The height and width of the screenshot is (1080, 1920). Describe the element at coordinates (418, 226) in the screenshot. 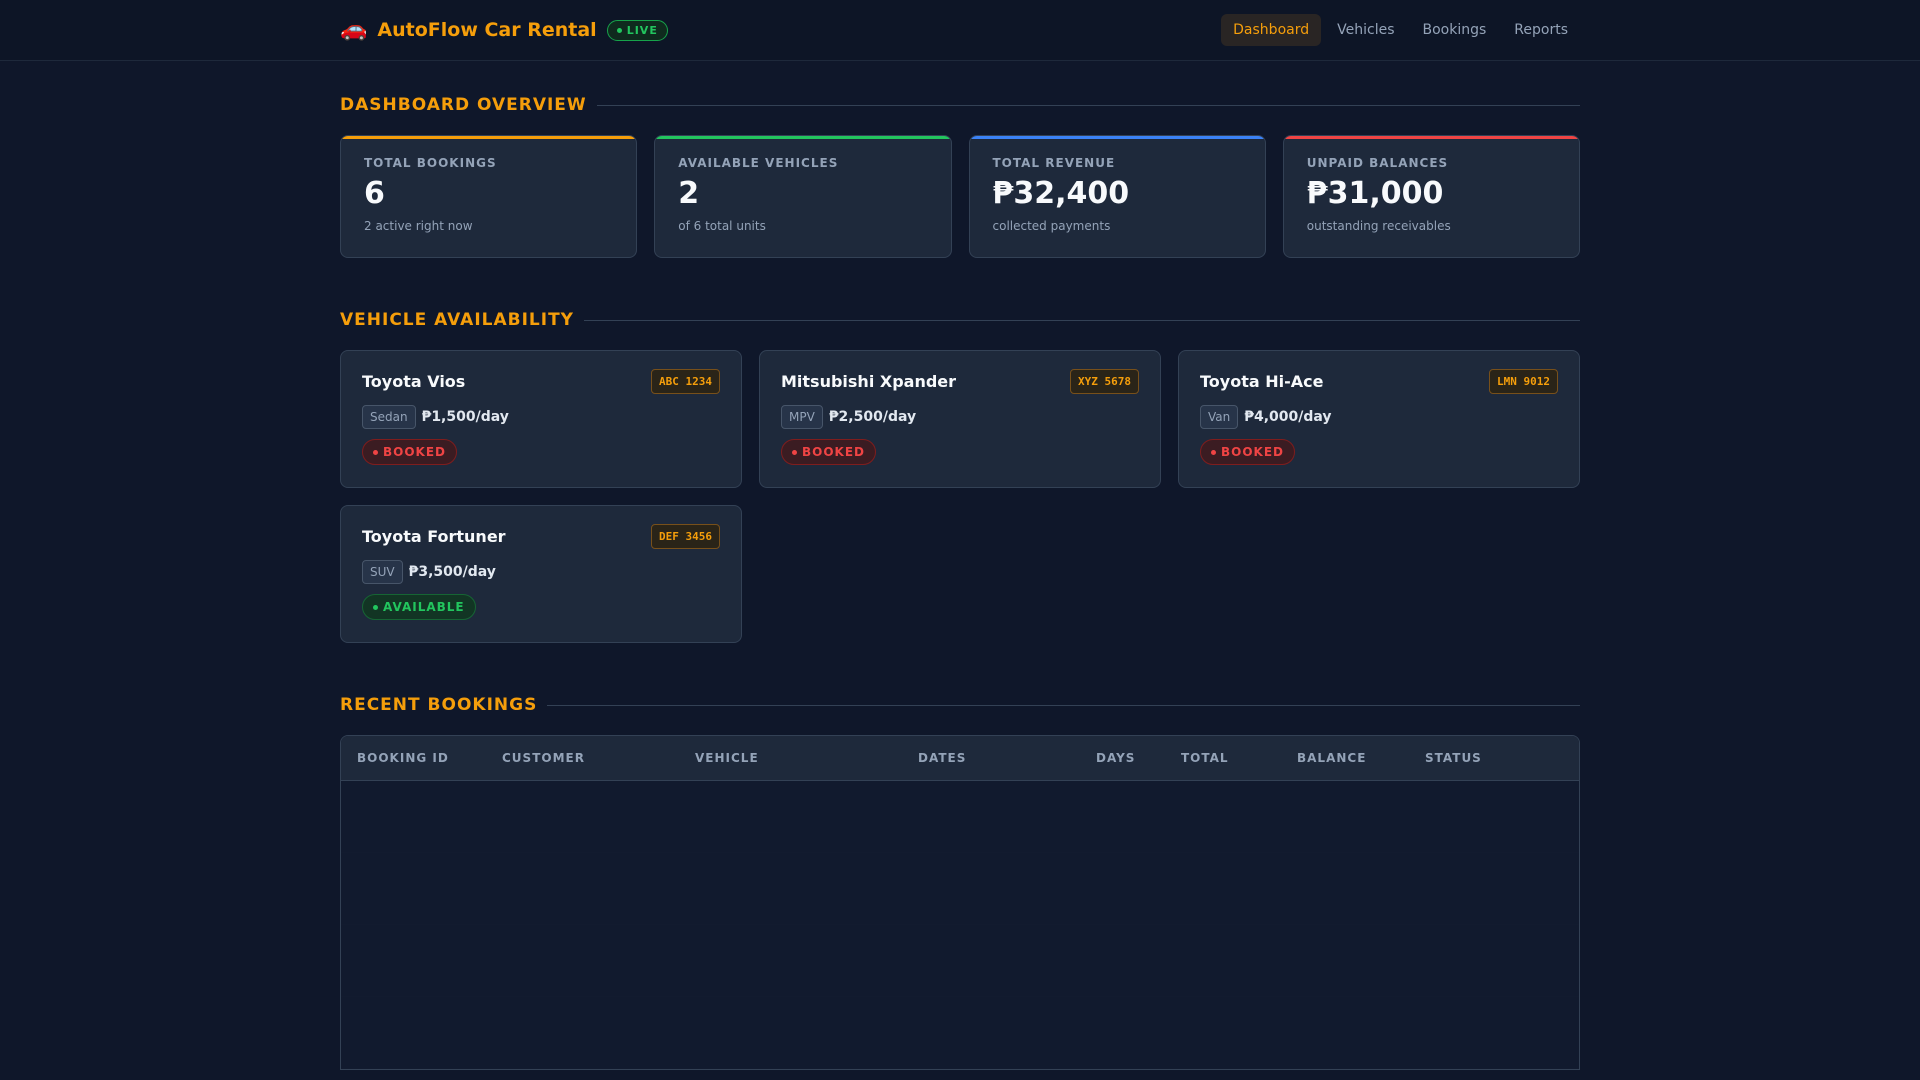

I see `stat-subtext: 2 active right now` at that location.